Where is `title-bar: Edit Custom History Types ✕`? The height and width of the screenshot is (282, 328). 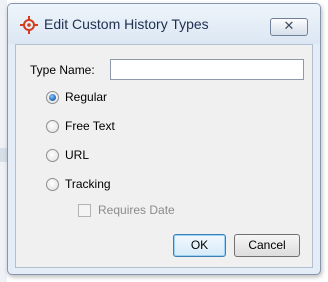
title-bar: Edit Custom History Types ✕ is located at coordinates (164, 24).